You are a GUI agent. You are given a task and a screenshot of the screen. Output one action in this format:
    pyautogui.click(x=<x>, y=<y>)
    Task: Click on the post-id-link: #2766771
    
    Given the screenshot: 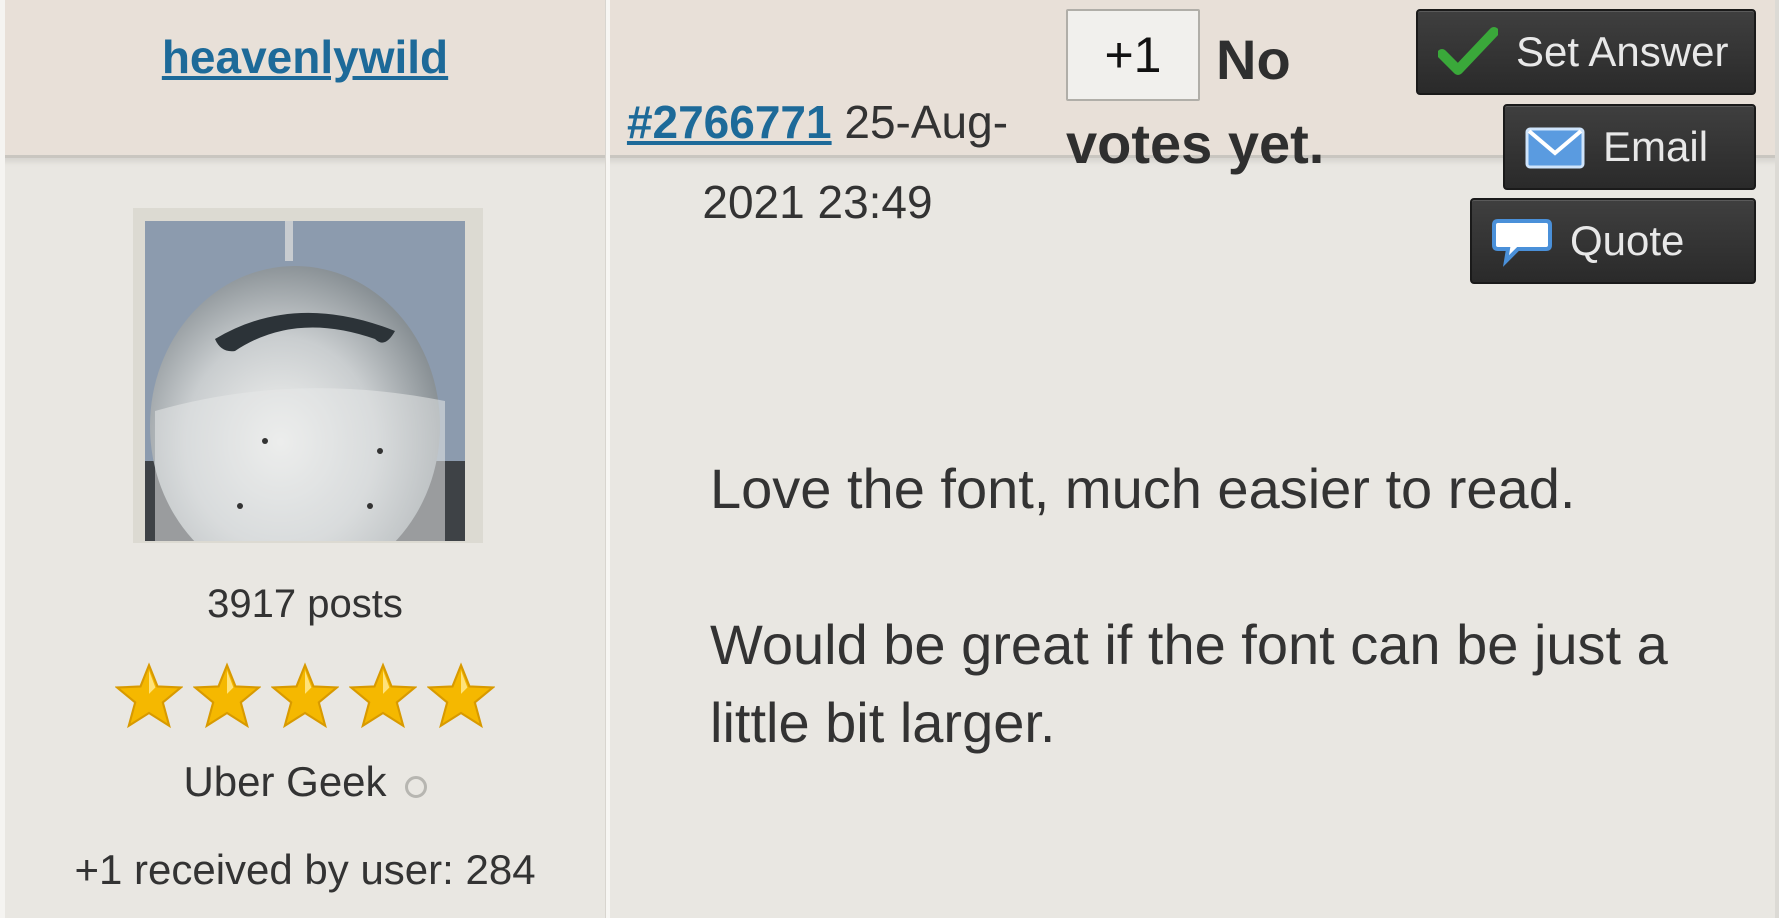 What is the action you would take?
    pyautogui.click(x=729, y=122)
    